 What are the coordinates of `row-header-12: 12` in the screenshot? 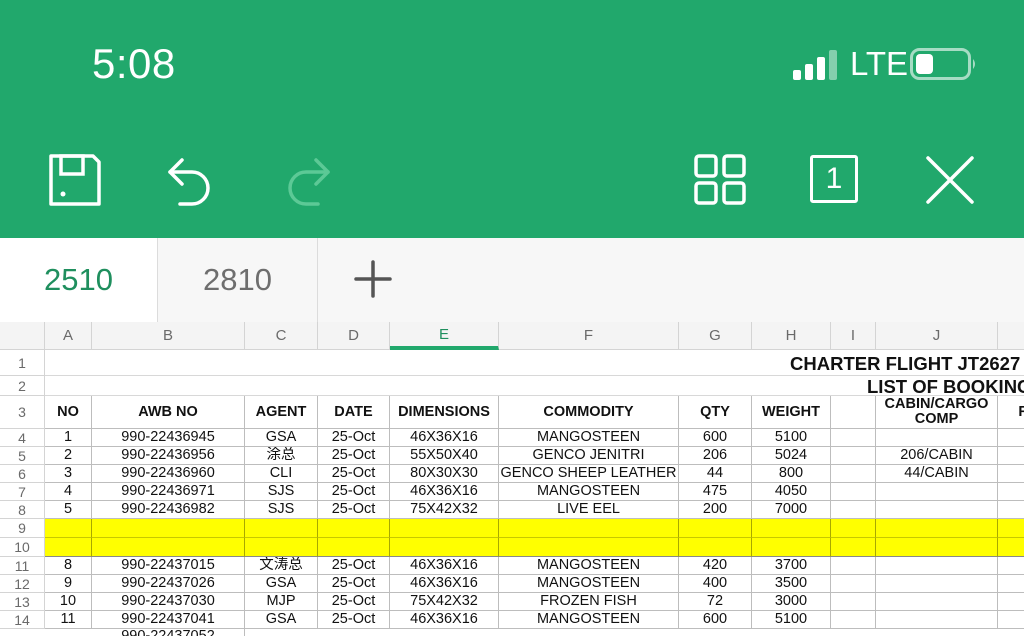 It's located at (22, 584).